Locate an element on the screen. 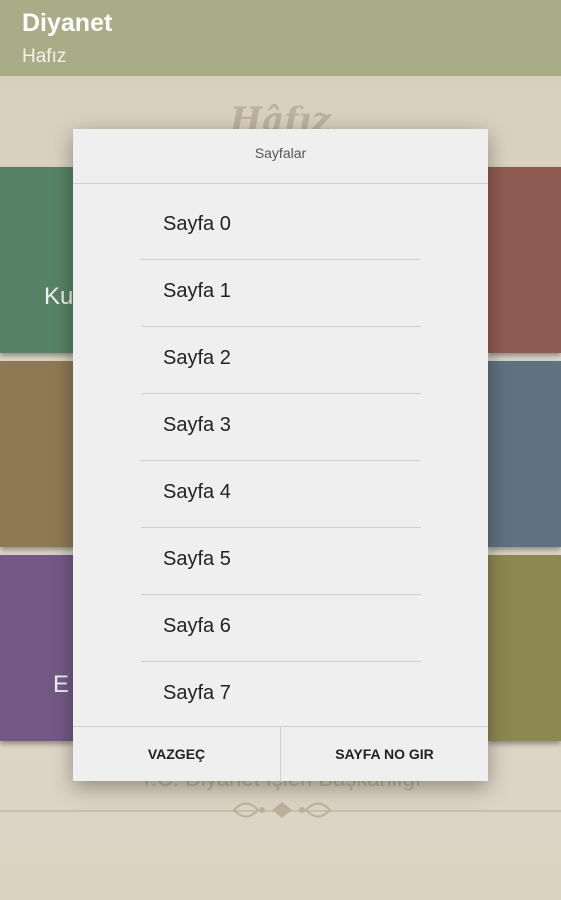 This screenshot has width=561, height=900. list-item: Sayfa 2 is located at coordinates (281, 360).